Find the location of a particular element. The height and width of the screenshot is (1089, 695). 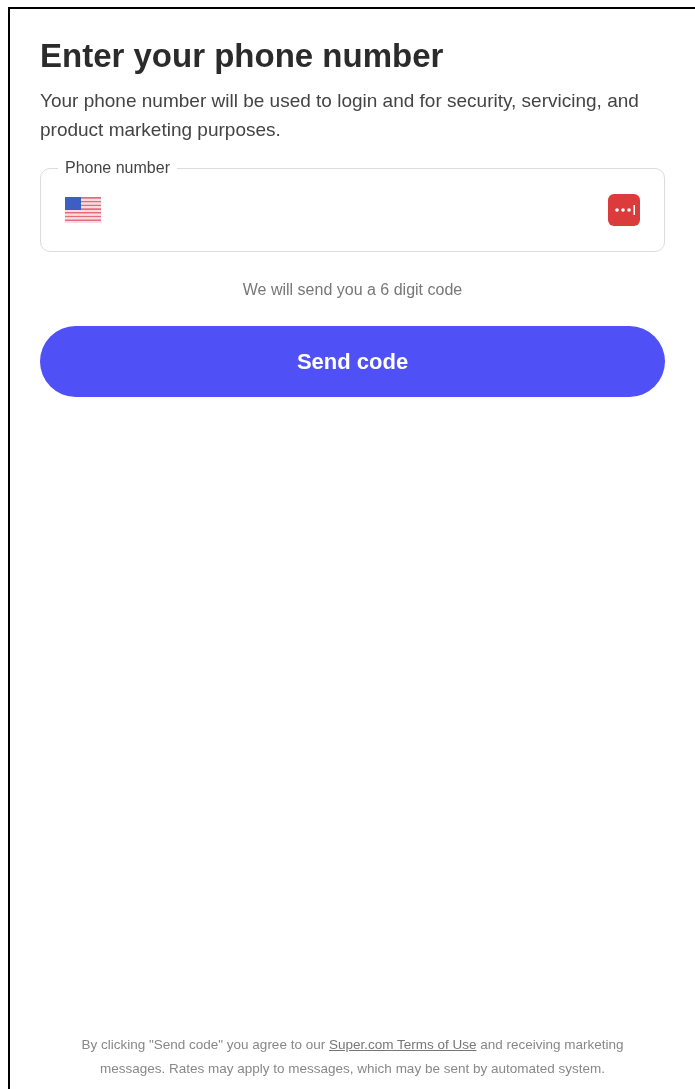

password-manager-icon is located at coordinates (624, 210).